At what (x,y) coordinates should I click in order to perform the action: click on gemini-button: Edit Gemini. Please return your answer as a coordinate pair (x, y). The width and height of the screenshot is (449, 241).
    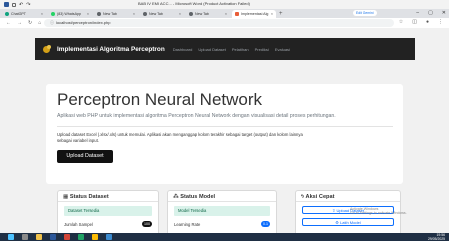
    Looking at the image, I should click on (365, 13).